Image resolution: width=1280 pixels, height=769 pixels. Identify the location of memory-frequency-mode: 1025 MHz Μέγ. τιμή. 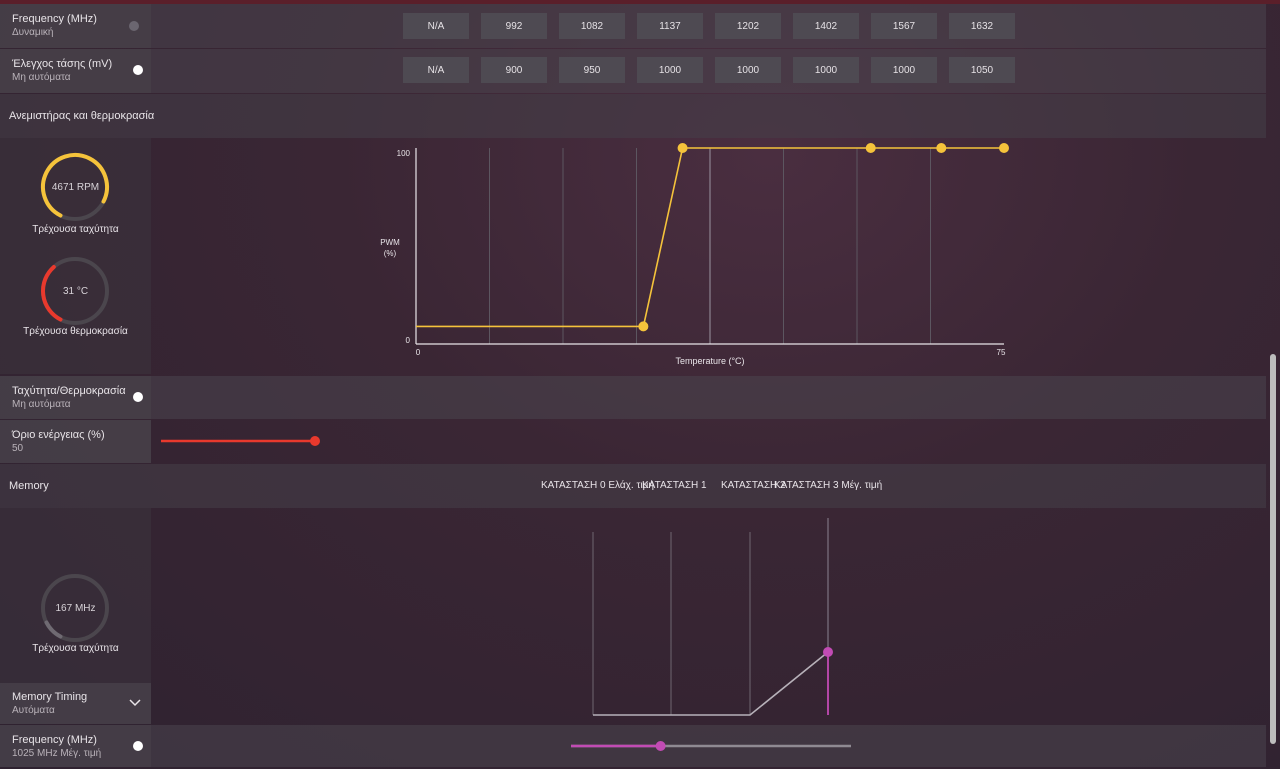
(57, 753).